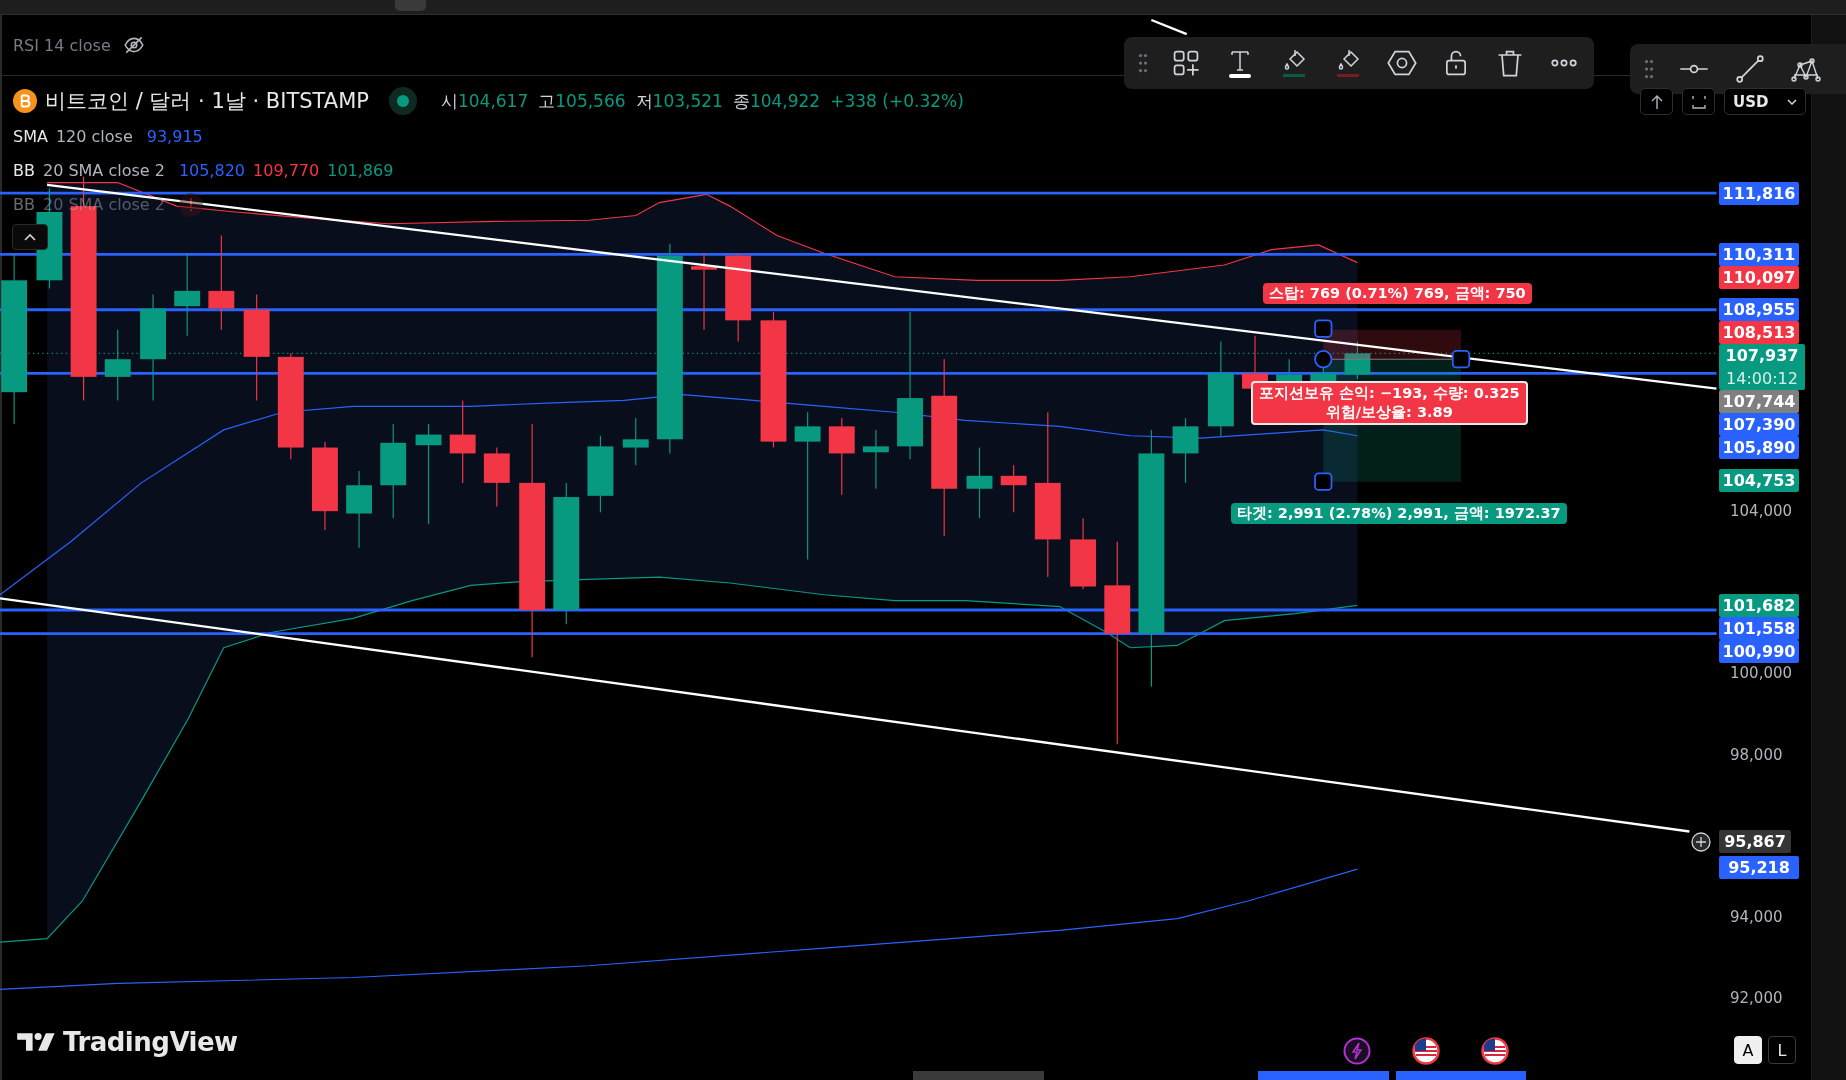  Describe the element at coordinates (1759, 333) in the screenshot. I see `price-label: 108,513` at that location.